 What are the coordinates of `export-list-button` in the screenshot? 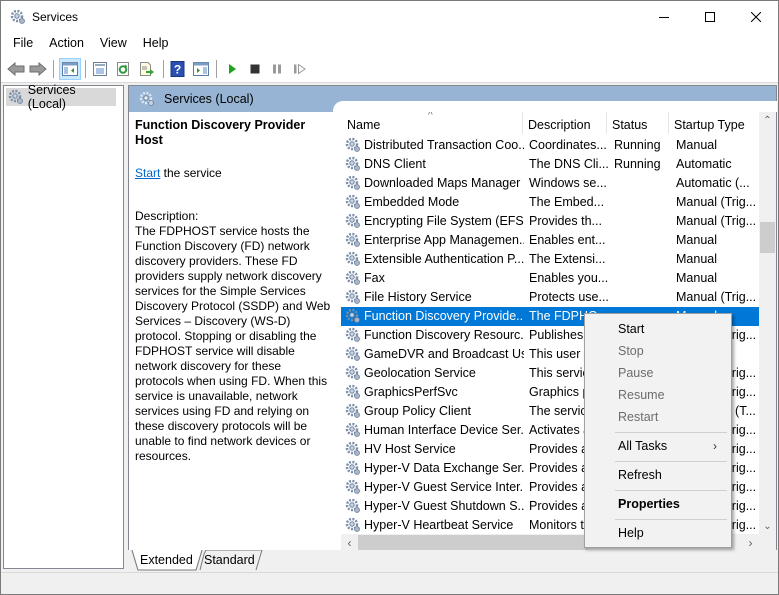 It's located at (146, 69).